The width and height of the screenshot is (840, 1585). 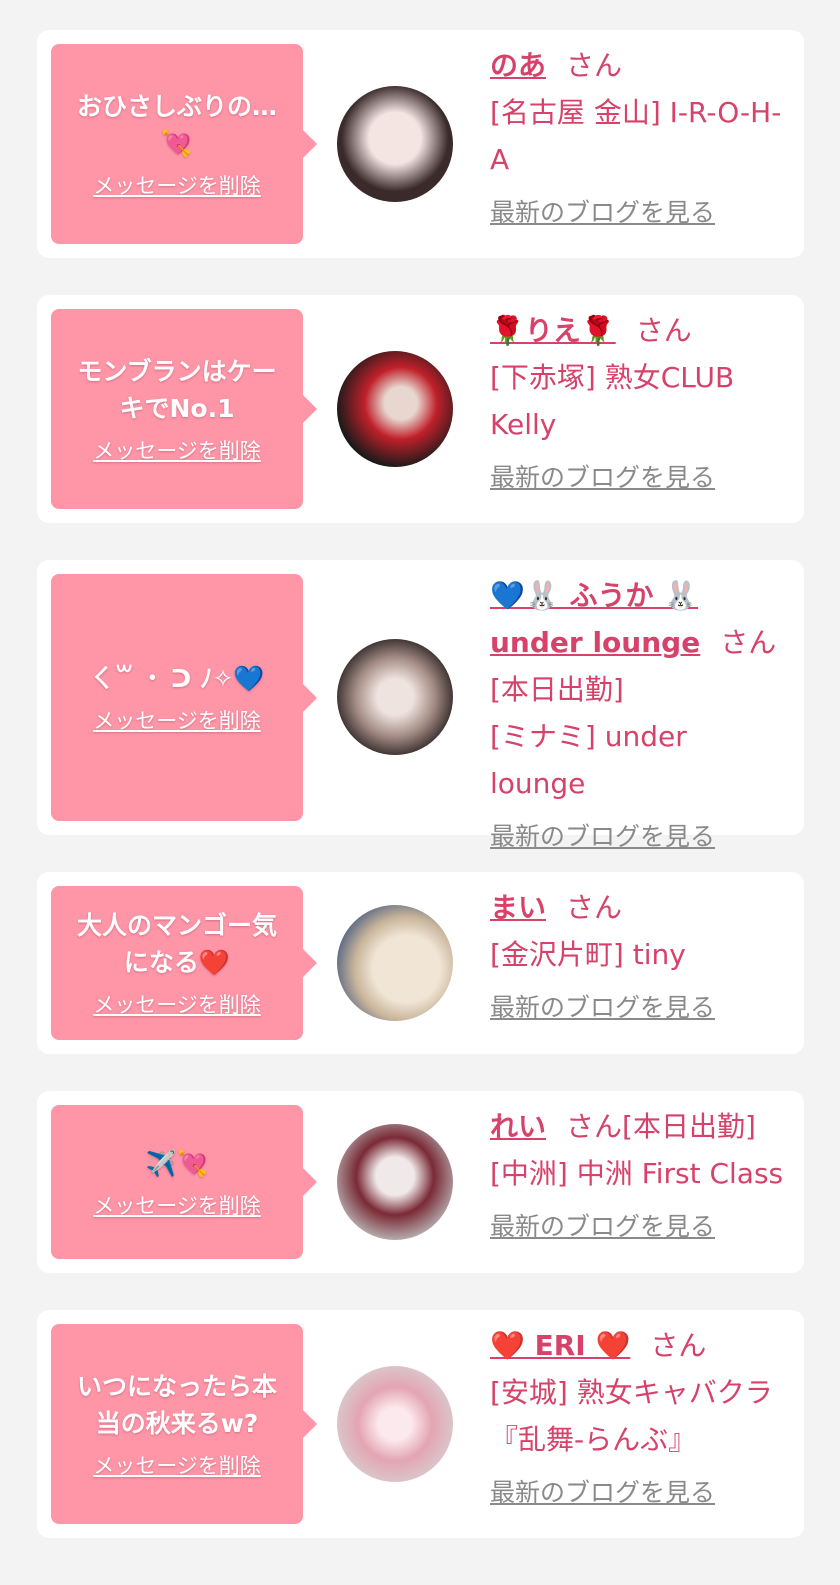 What do you see at coordinates (553, 330) in the screenshot?
I see `profile-name-link: 🌹りえ🌹` at bounding box center [553, 330].